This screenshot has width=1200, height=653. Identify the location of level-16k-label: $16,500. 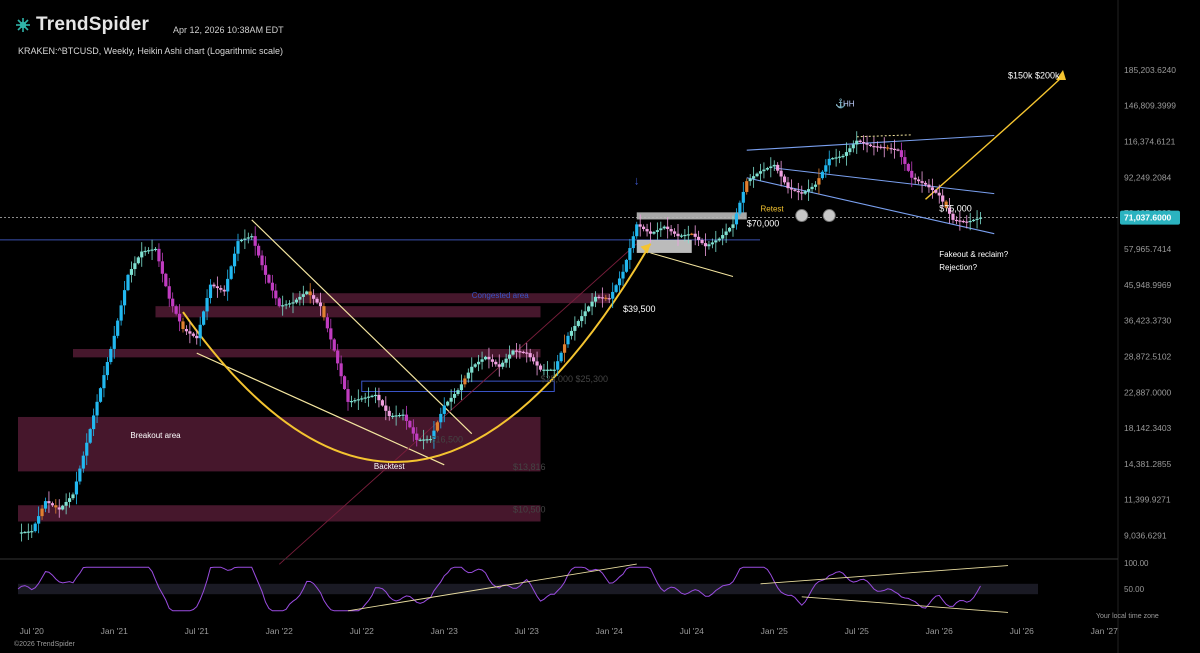
(447, 440).